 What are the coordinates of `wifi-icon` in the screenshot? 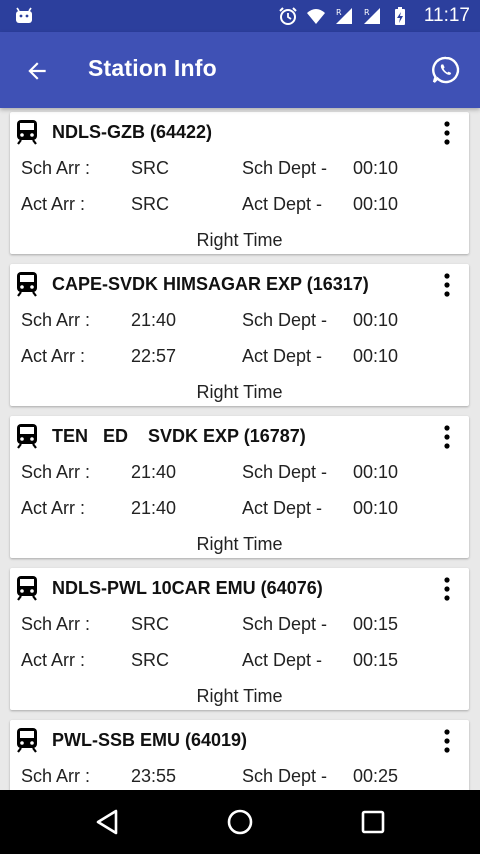 It's located at (315, 16).